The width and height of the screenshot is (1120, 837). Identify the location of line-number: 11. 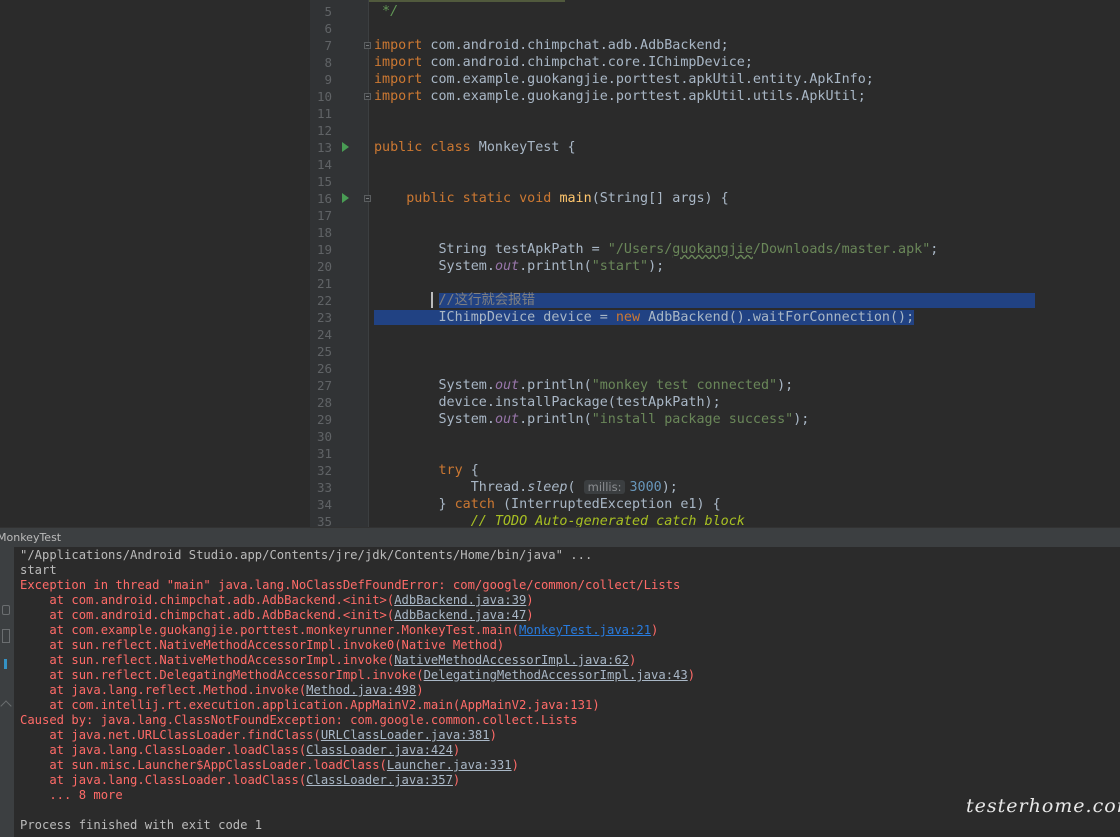
(324, 113).